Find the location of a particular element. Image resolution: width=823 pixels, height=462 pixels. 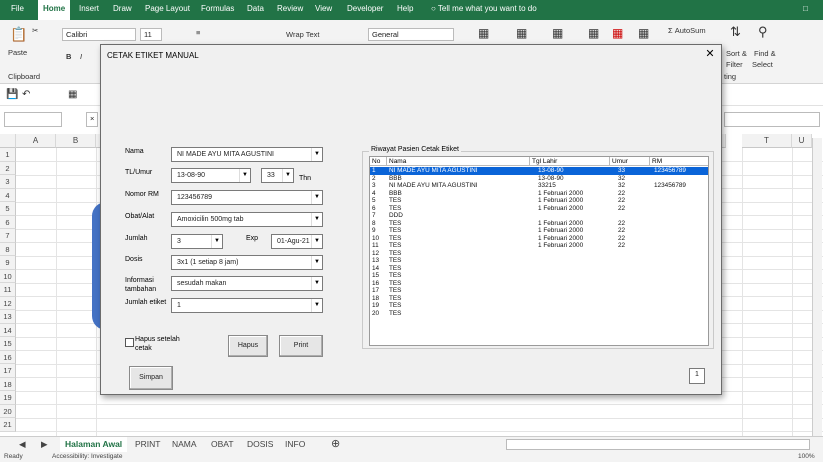

cut-icon: ✂ is located at coordinates (35, 30).